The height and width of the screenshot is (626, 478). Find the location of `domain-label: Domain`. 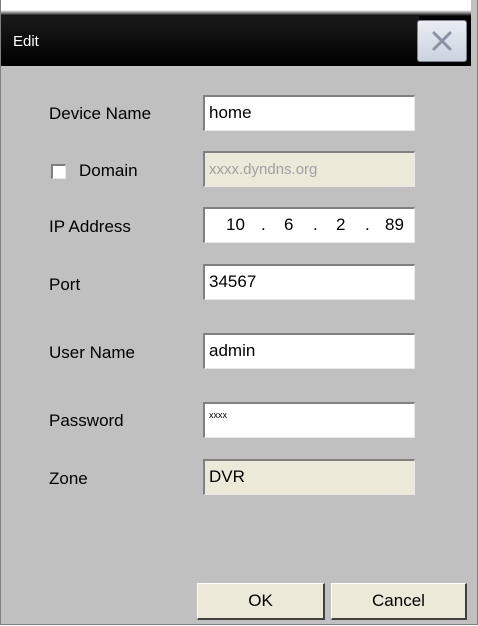

domain-label: Domain is located at coordinates (108, 170).